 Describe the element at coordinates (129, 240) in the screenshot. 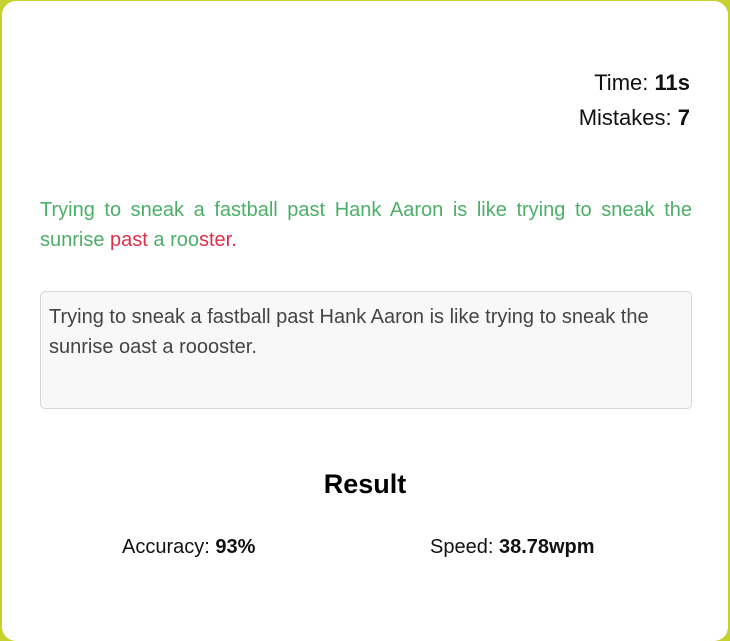

I see `quote-segment-incorrect: past` at that location.